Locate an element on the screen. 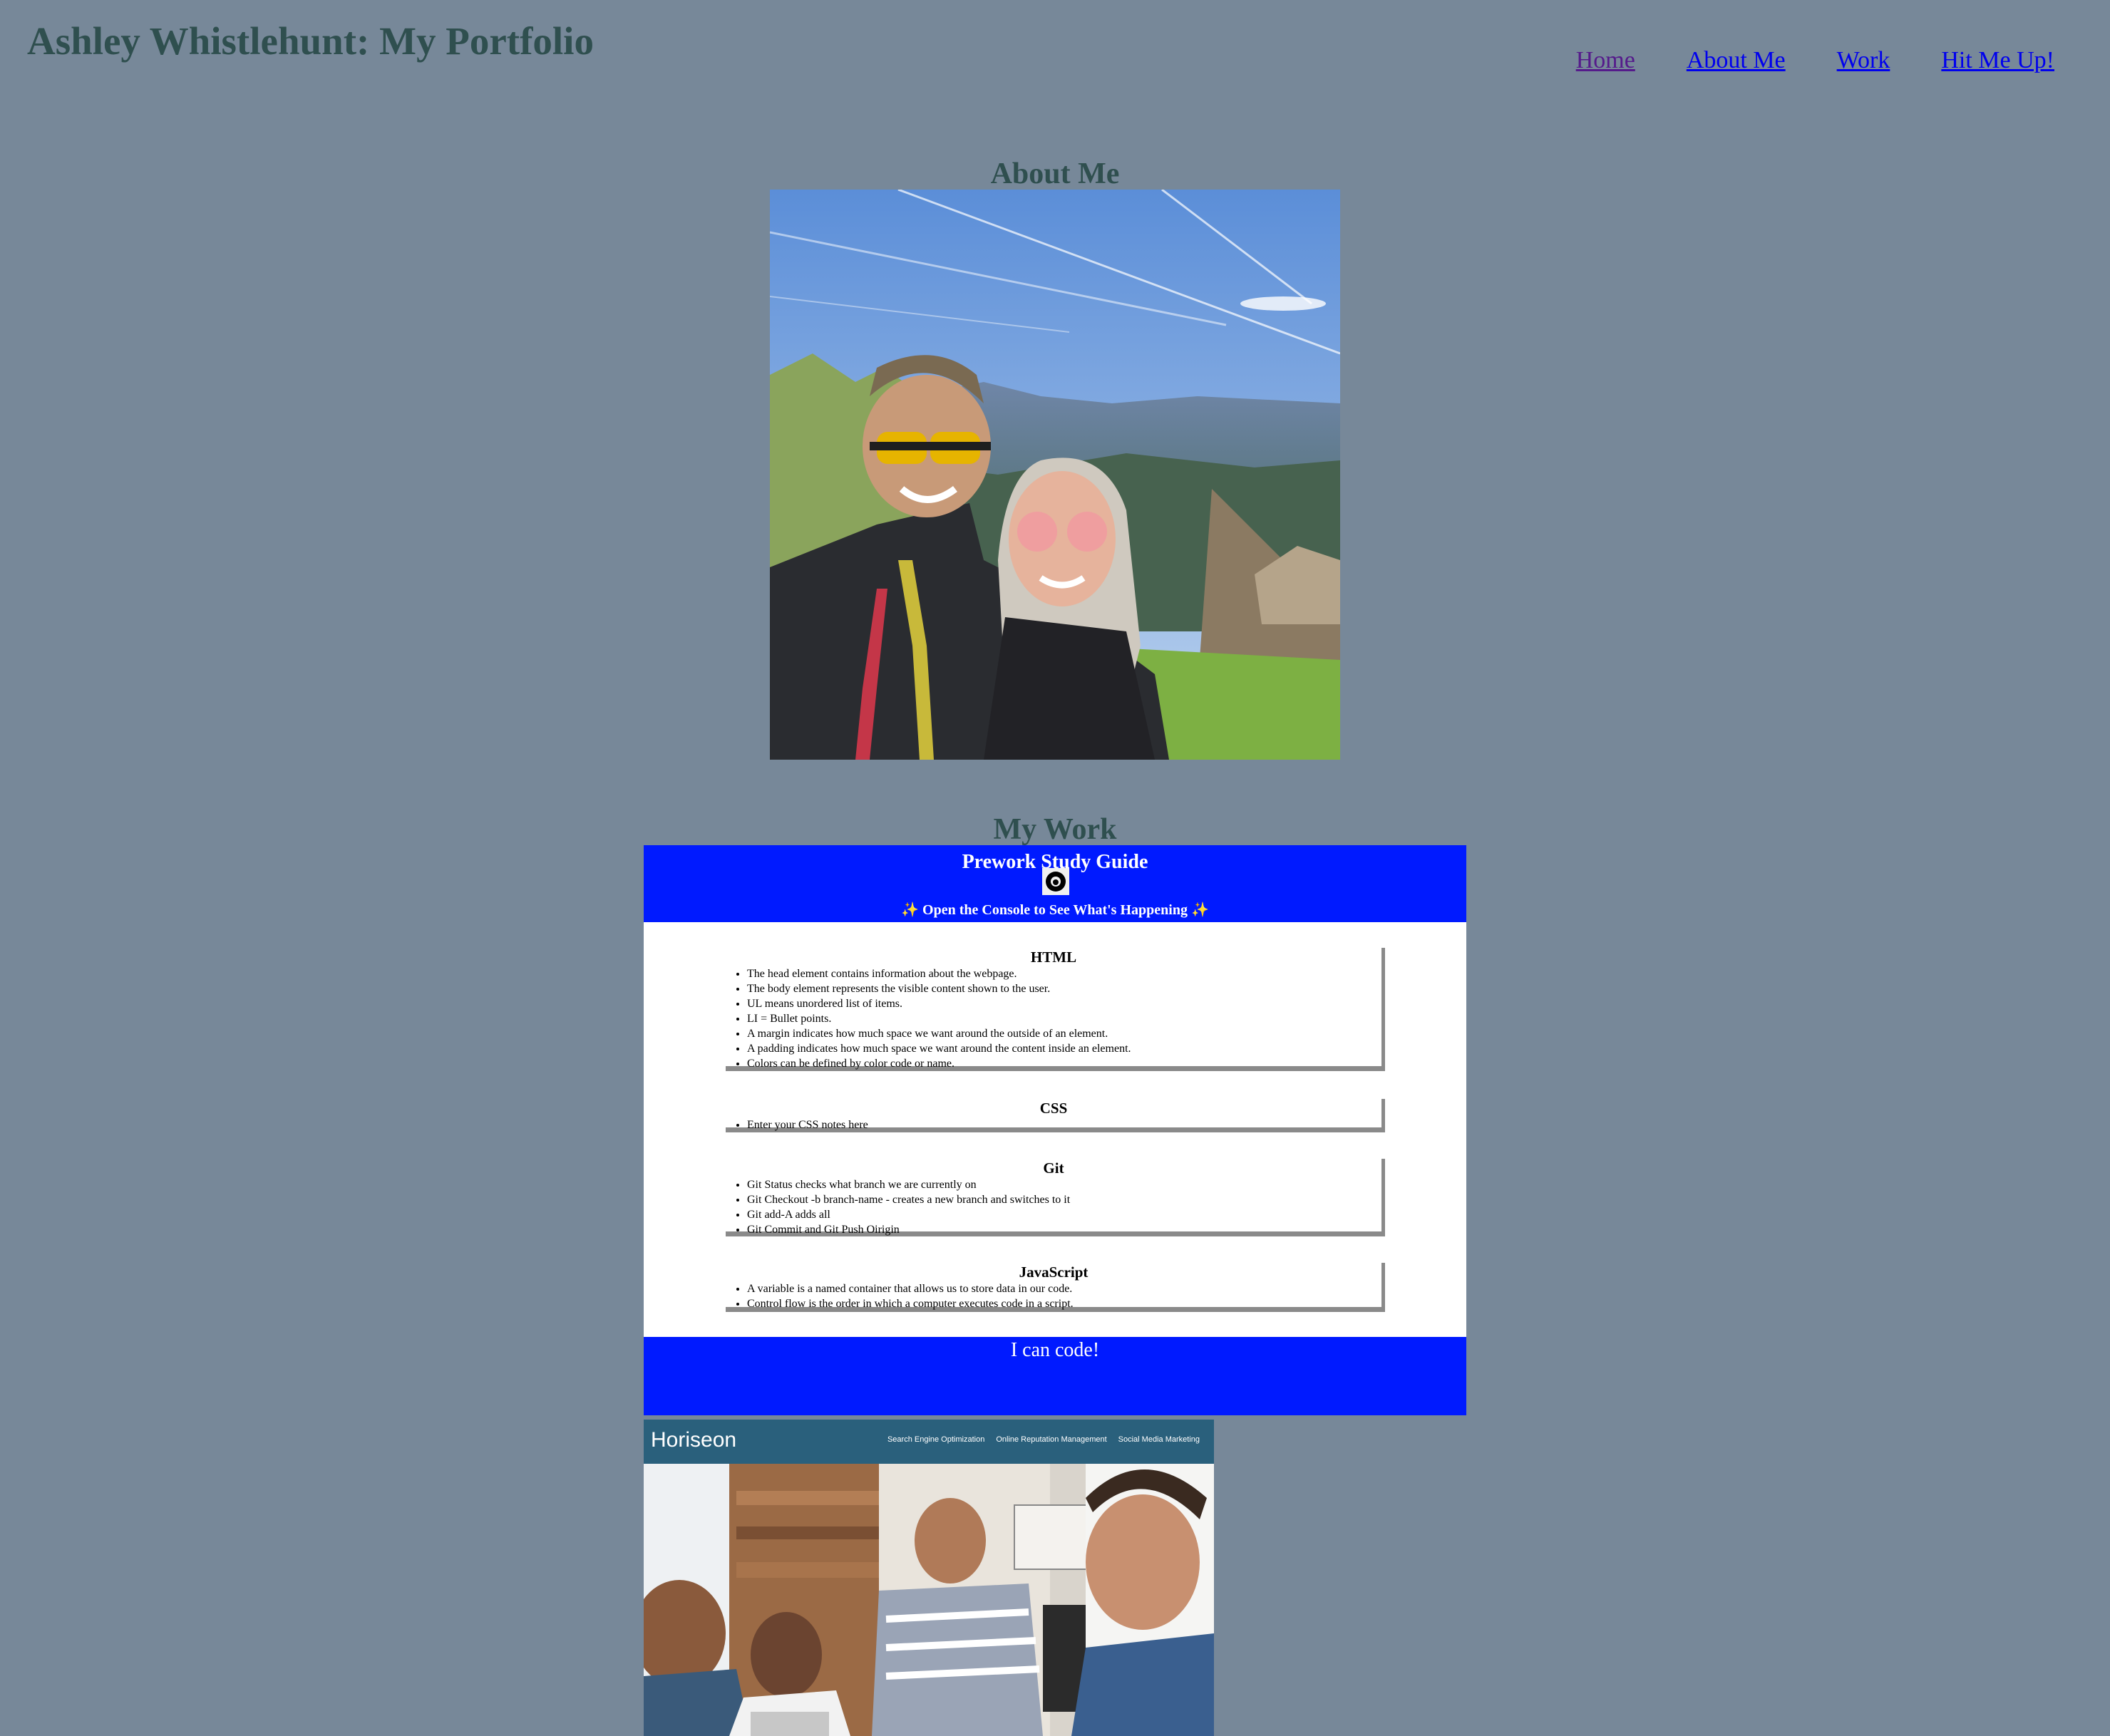 The image size is (2110, 1736). horiseon-nav-item: Search Engine Optimization is located at coordinates (936, 1439).